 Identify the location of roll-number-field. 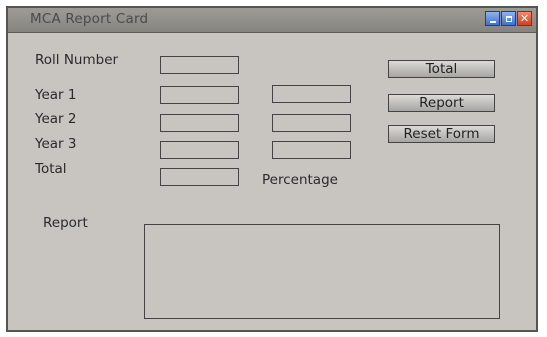
(199, 65).